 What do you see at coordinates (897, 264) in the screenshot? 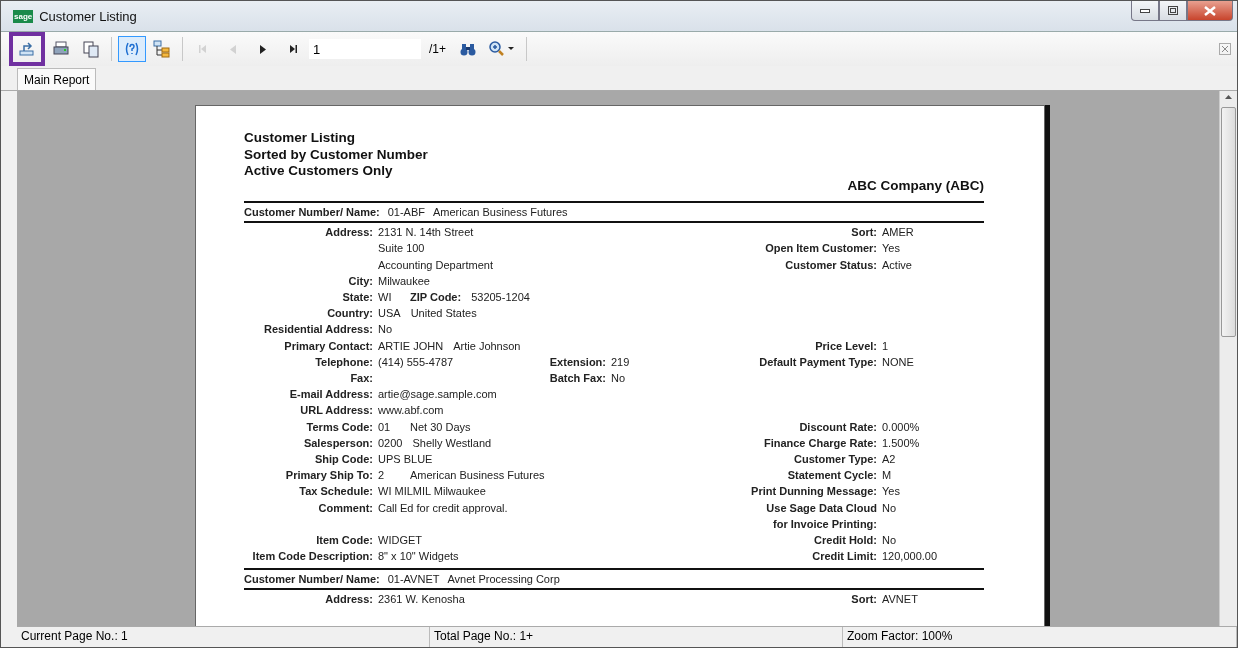
I see `field-value: Active` at bounding box center [897, 264].